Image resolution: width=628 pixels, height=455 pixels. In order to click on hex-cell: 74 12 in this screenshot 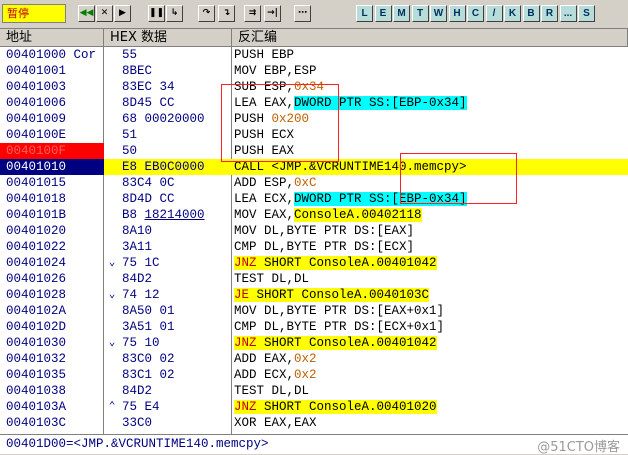, I will do `click(176, 295)`.